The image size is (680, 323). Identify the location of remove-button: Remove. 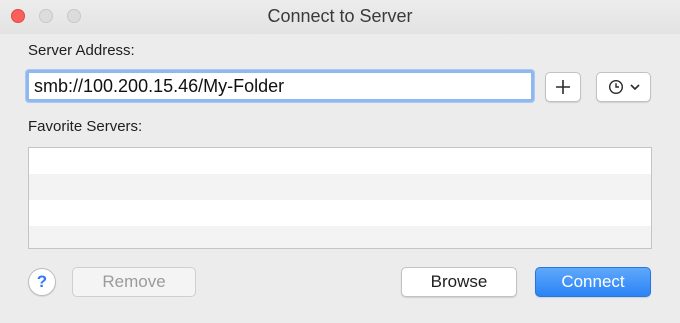
(134, 282).